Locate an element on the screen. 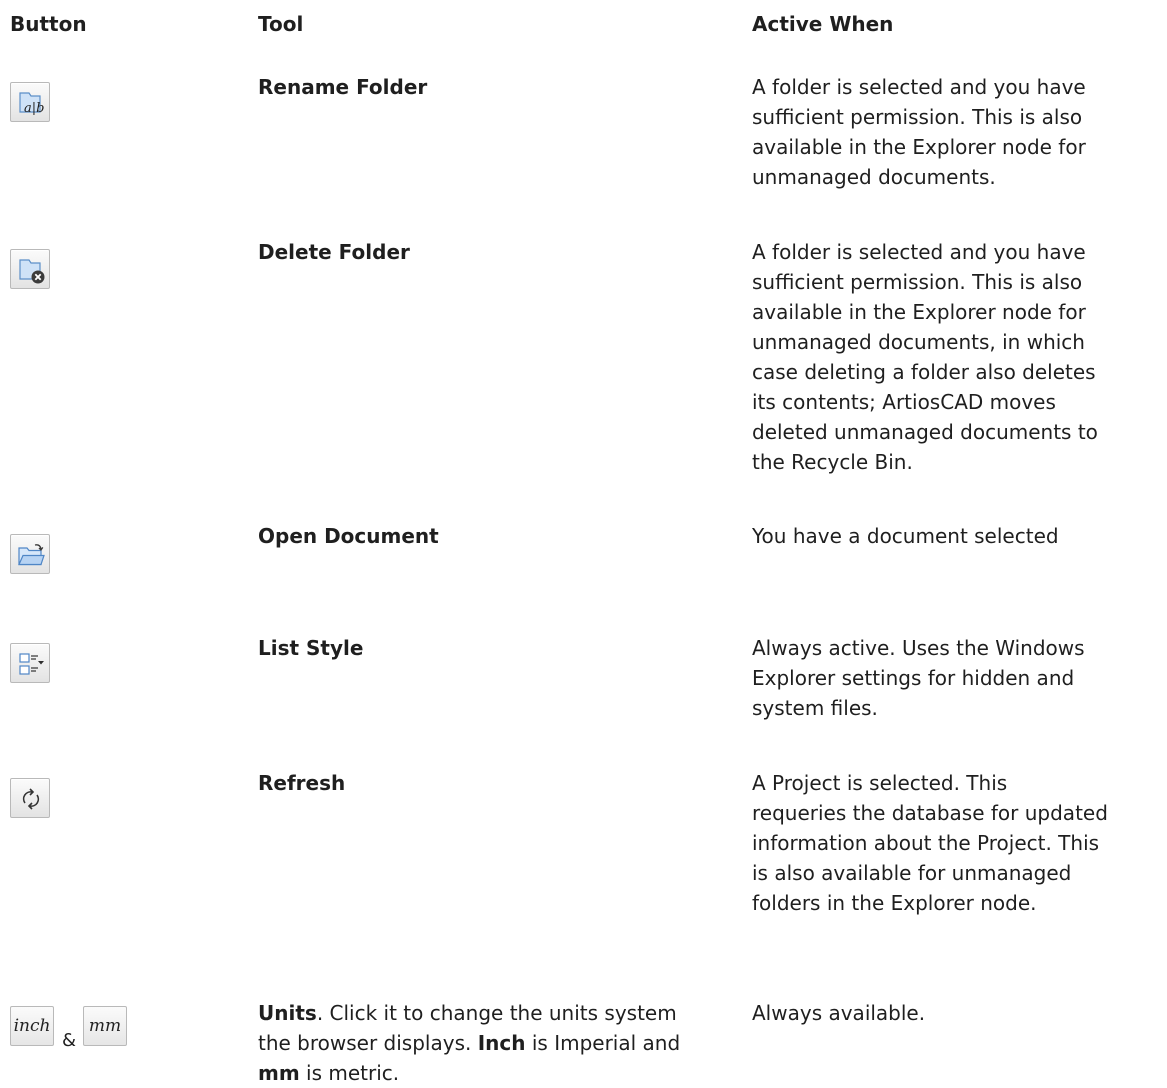 The image size is (1167, 1088). svg-text: a|b is located at coordinates (34, 108).